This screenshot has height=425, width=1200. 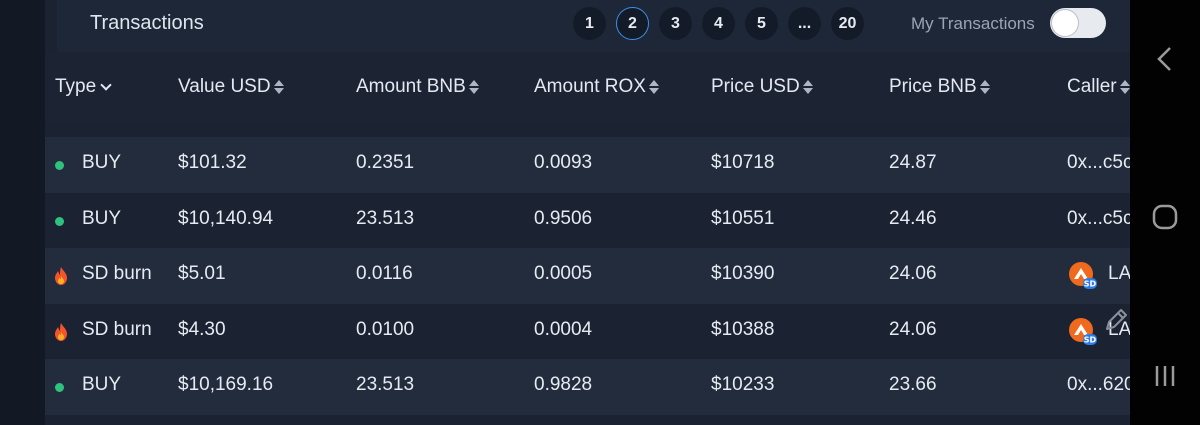 I want to click on column-value-usd-label: Value USD, so click(x=224, y=86).